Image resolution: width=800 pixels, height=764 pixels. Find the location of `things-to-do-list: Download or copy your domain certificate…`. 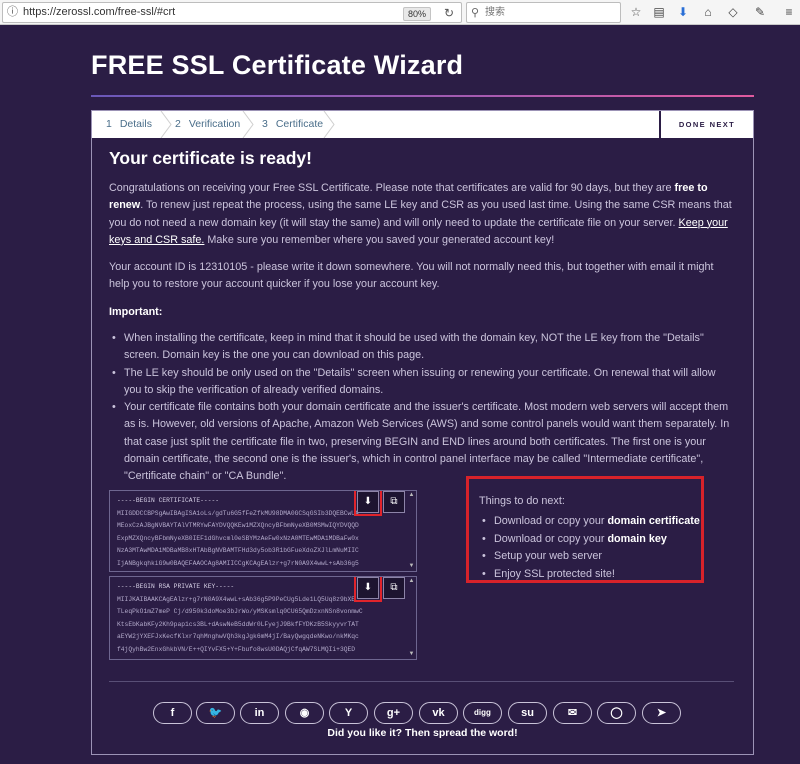

things-to-do-list: Download or copy your domain certificate… is located at coordinates (589, 548).